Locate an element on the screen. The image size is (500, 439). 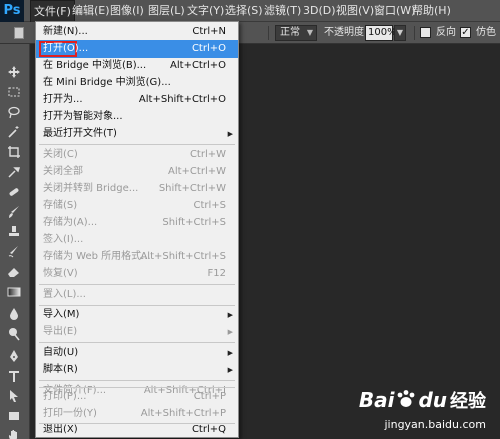
lasso-tool-icon is located at coordinates (14, 112).